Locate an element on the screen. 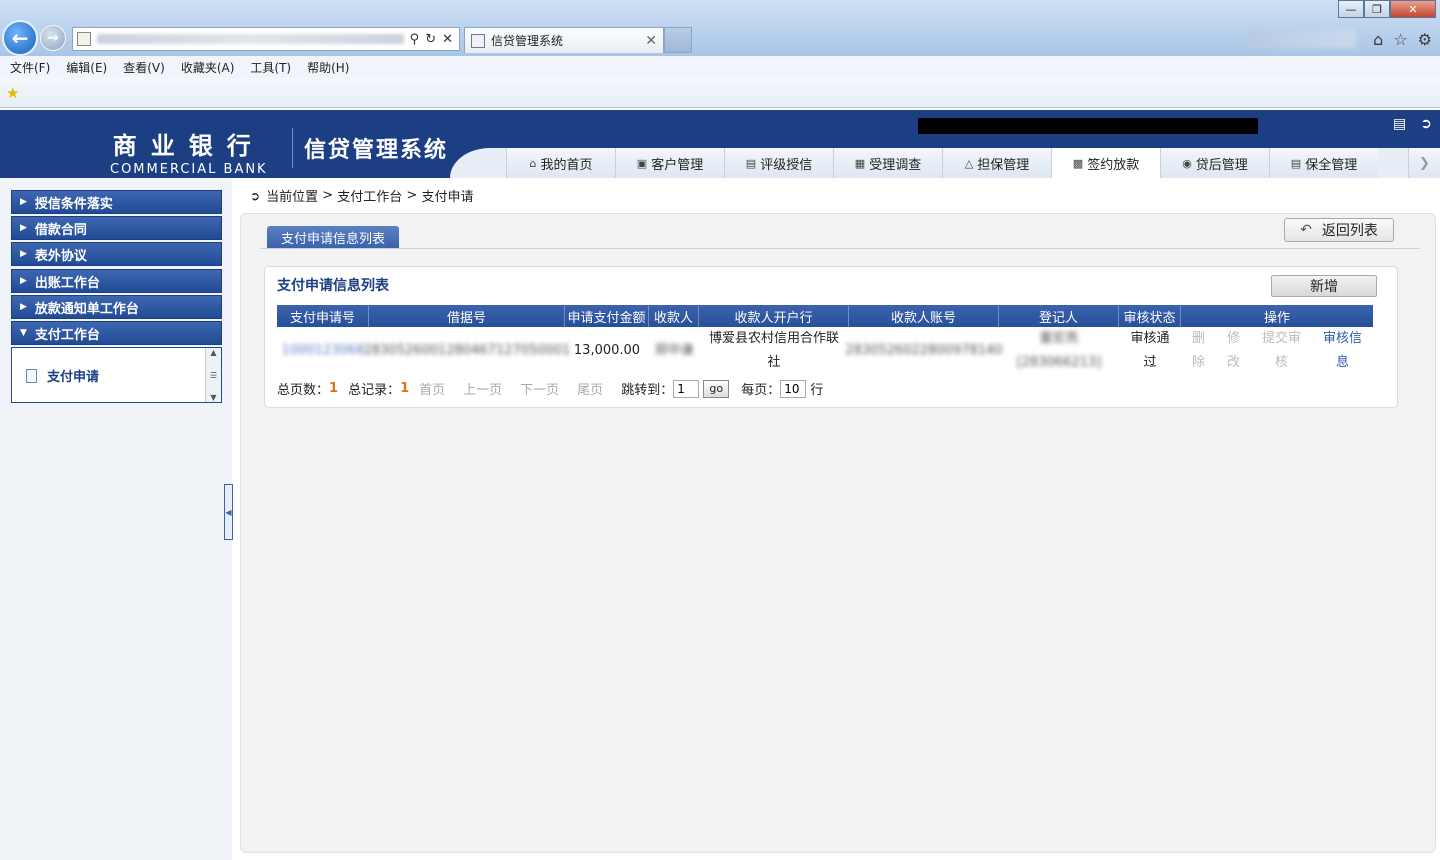 The width and height of the screenshot is (1440, 860). cell-registrar-id: [283066213] is located at coordinates (1059, 362).